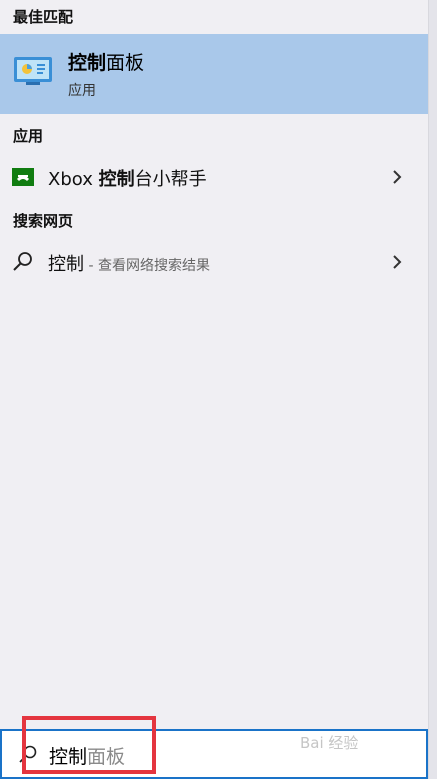  Describe the element at coordinates (22, 261) in the screenshot. I see `search-icon` at that location.